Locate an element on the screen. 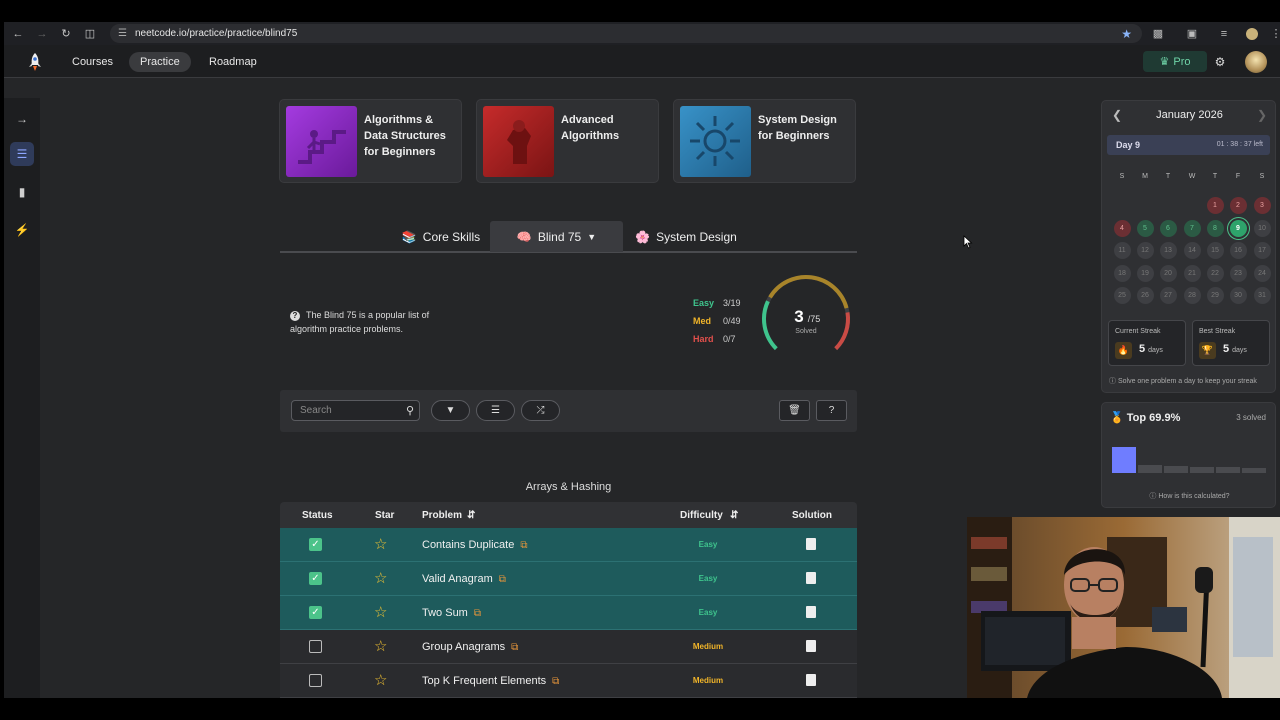 The image size is (1280, 720). shuffle-button: ⤮ is located at coordinates (540, 410).